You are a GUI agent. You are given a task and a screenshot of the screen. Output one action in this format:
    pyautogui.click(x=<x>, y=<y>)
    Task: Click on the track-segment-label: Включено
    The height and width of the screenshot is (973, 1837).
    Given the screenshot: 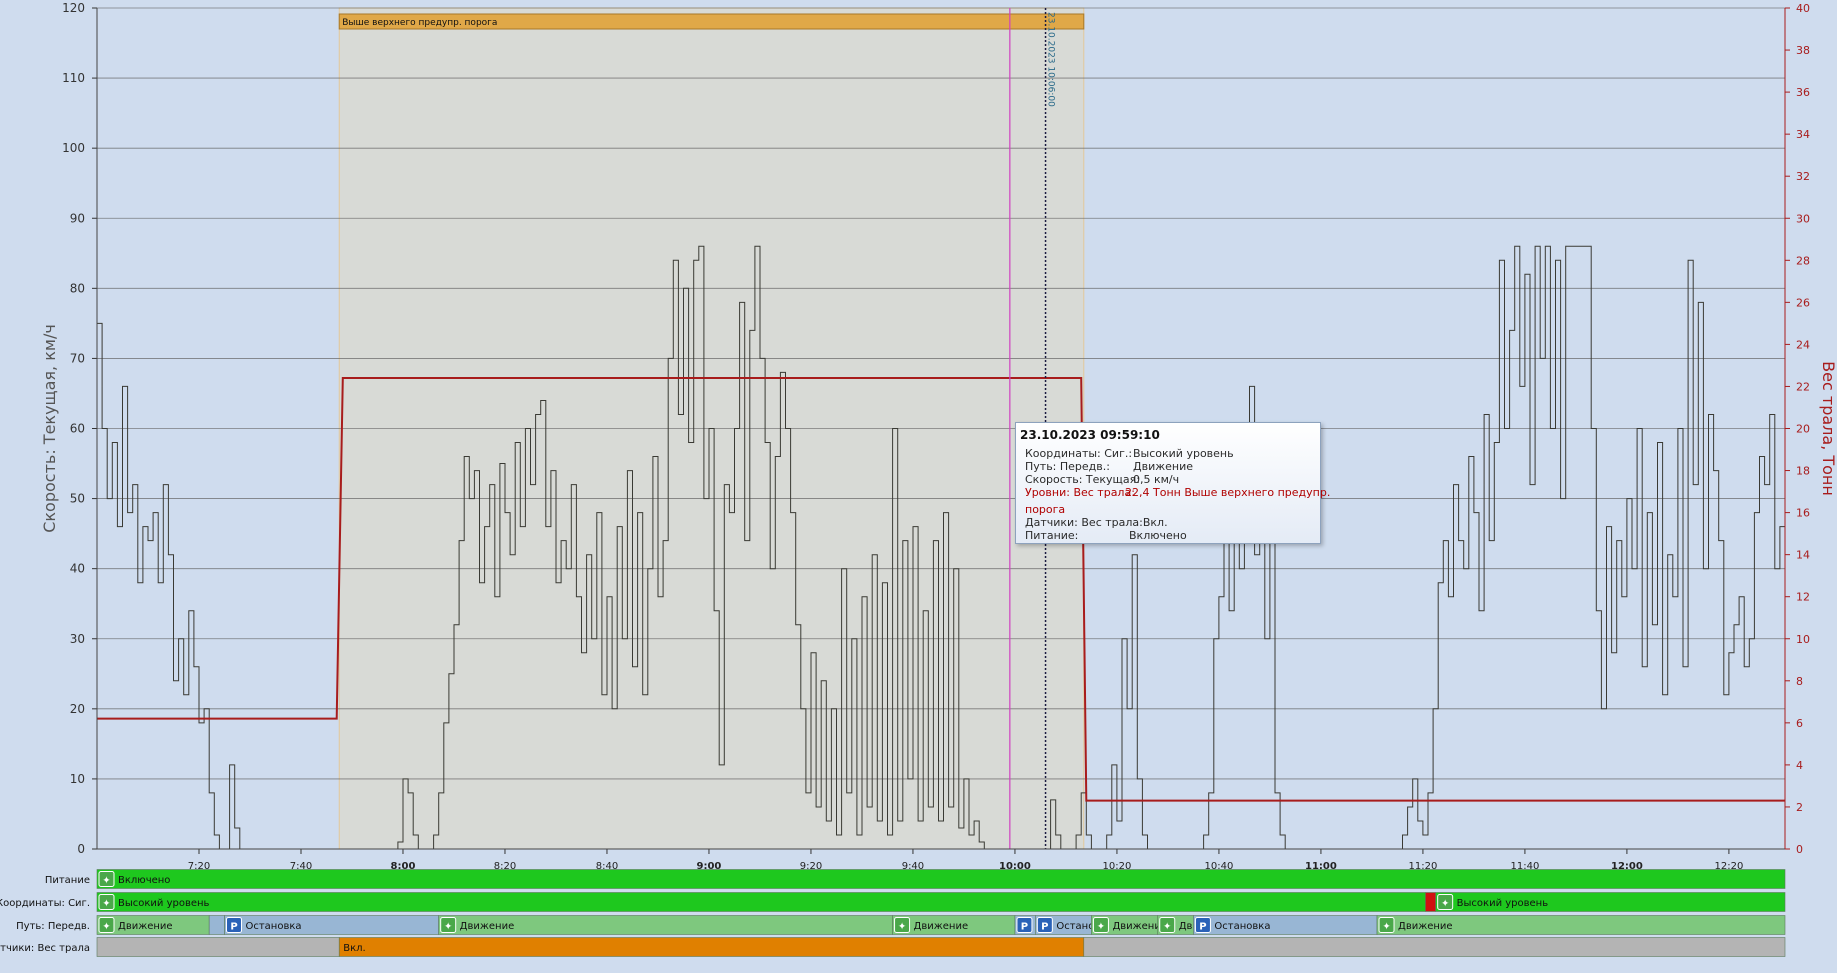 What is the action you would take?
    pyautogui.click(x=144, y=880)
    